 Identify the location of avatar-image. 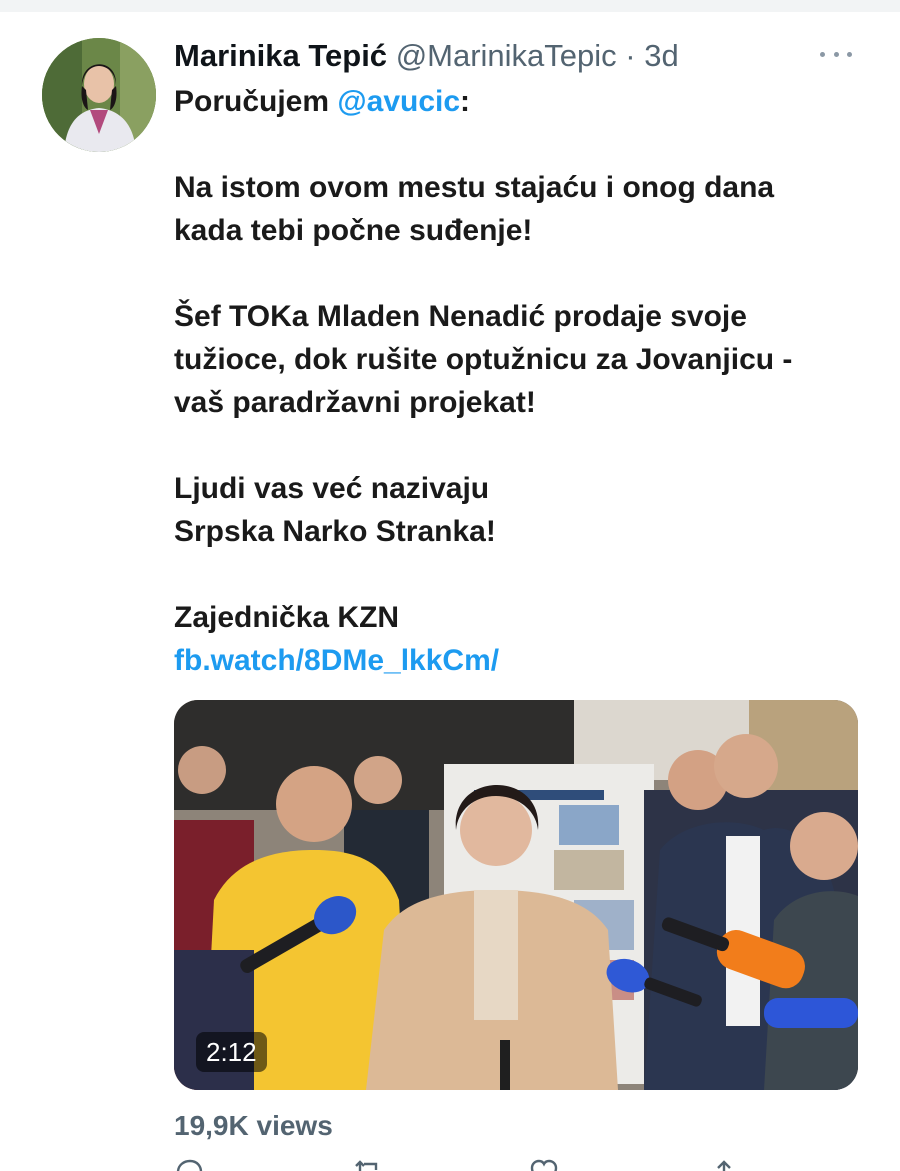
(99, 95).